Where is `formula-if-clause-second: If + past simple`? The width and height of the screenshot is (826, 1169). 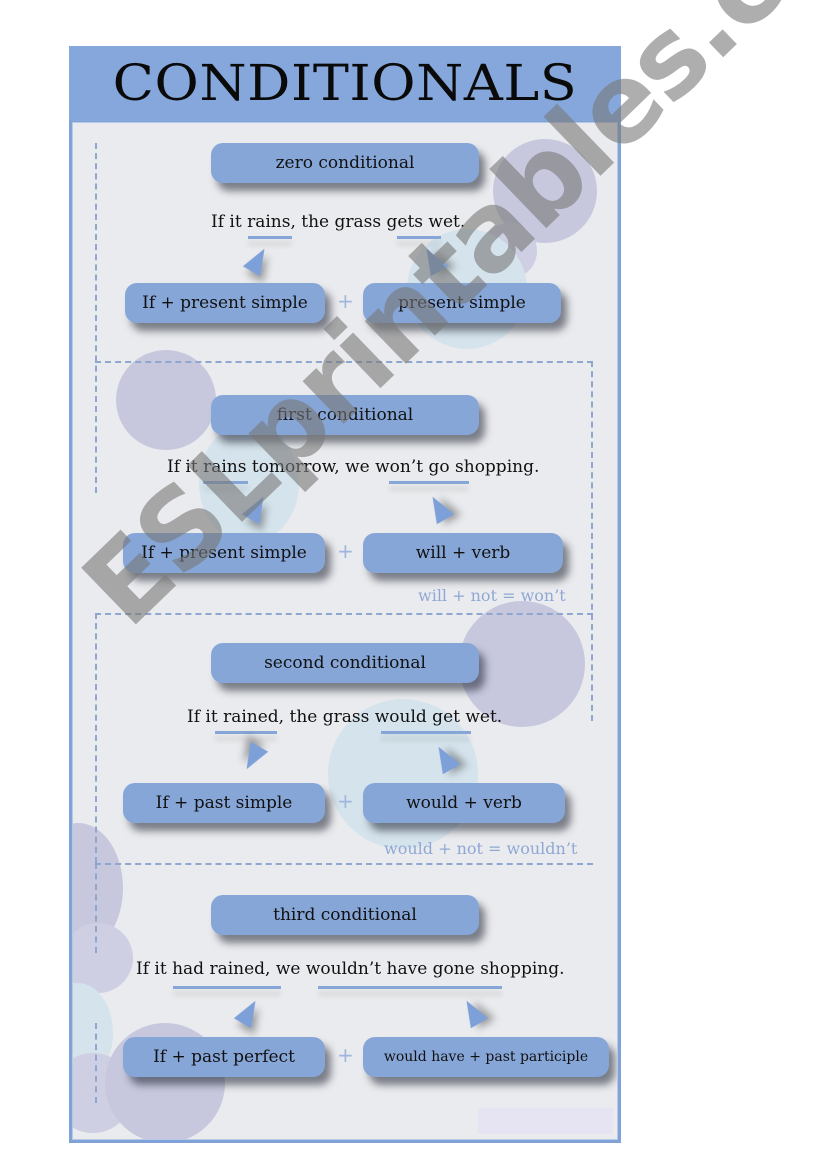
formula-if-clause-second: If + past simple is located at coordinates (224, 803).